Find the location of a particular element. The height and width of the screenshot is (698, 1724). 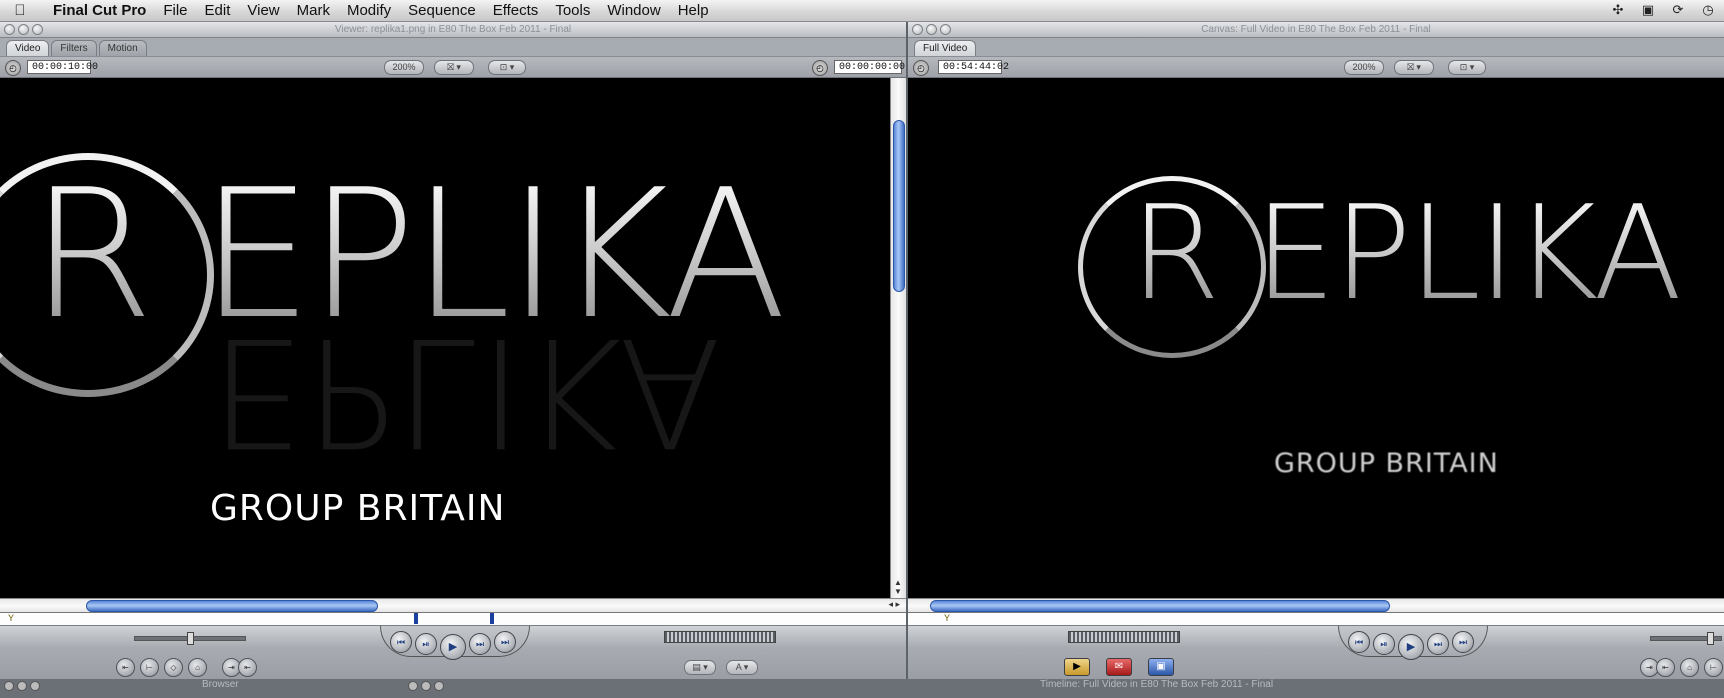

viewer-vertical-scrollbar: ▲ ▼ is located at coordinates (898, 338).